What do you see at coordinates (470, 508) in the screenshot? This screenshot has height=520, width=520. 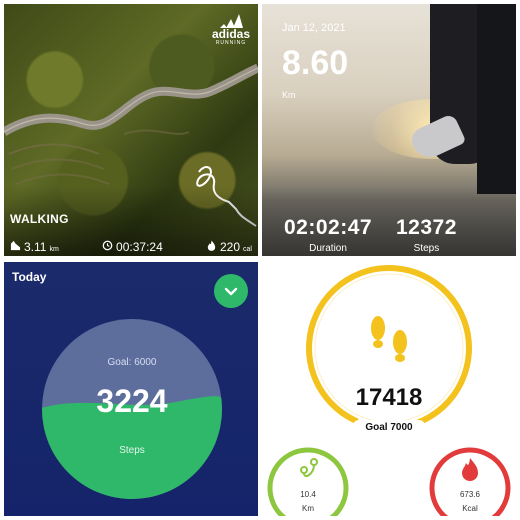 I see `calories-unit: Kcal` at bounding box center [470, 508].